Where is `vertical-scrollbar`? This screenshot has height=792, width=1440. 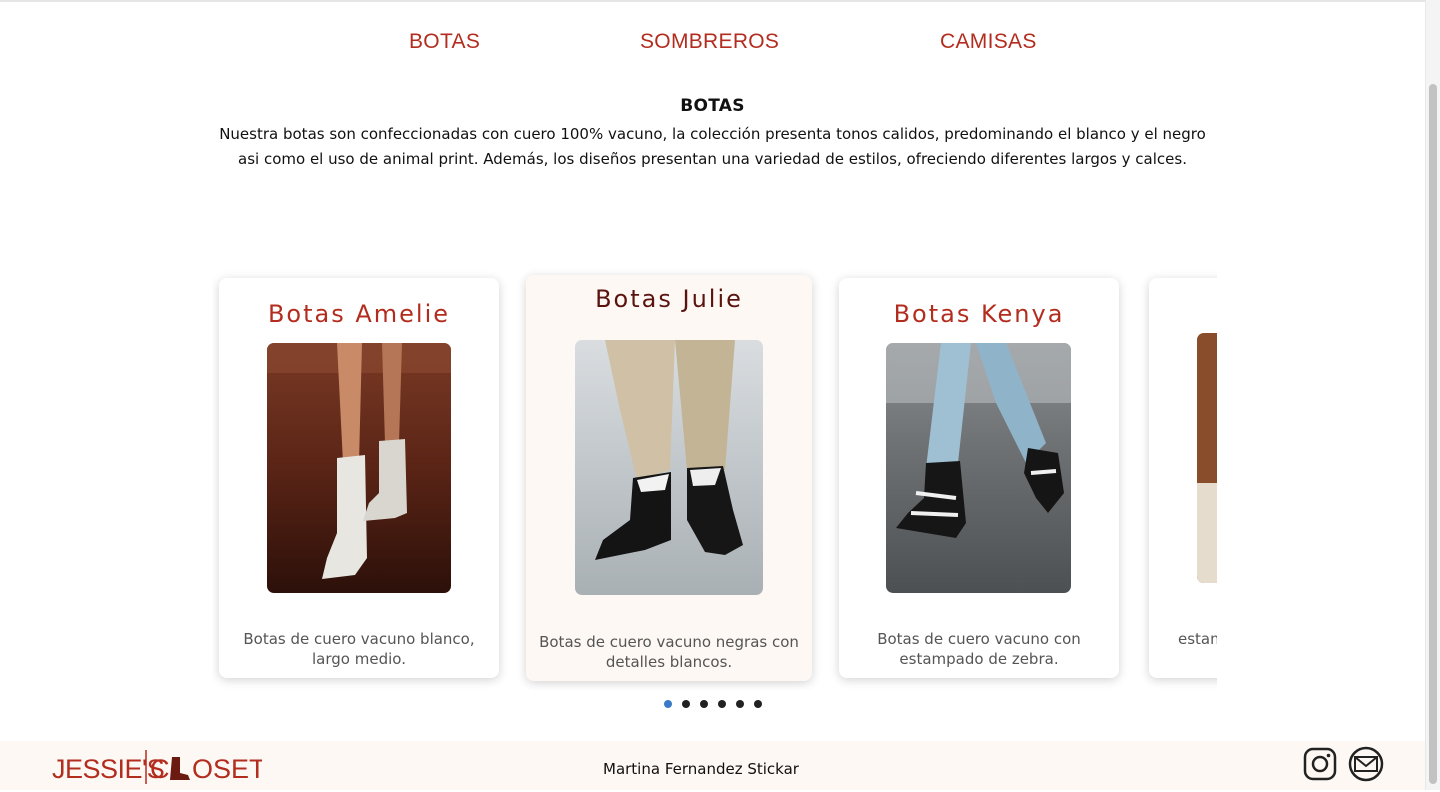
vertical-scrollbar is located at coordinates (1432, 395).